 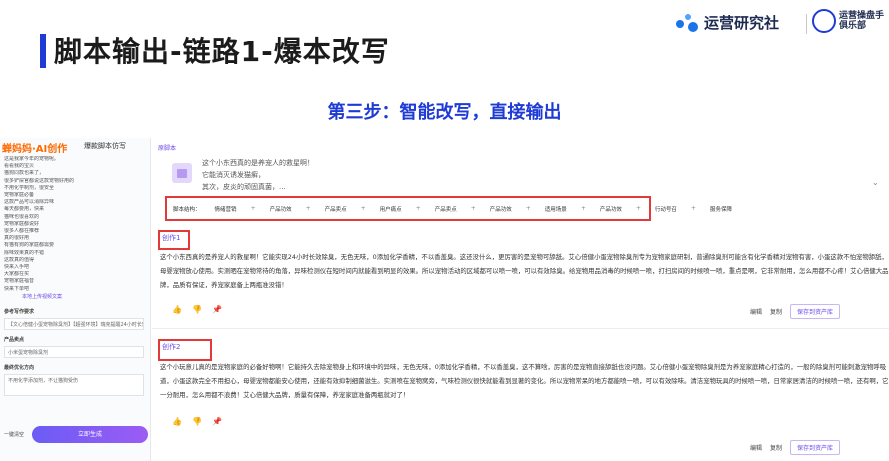 I want to click on script-line: 宠物家庭福音, so click(x=19, y=281).